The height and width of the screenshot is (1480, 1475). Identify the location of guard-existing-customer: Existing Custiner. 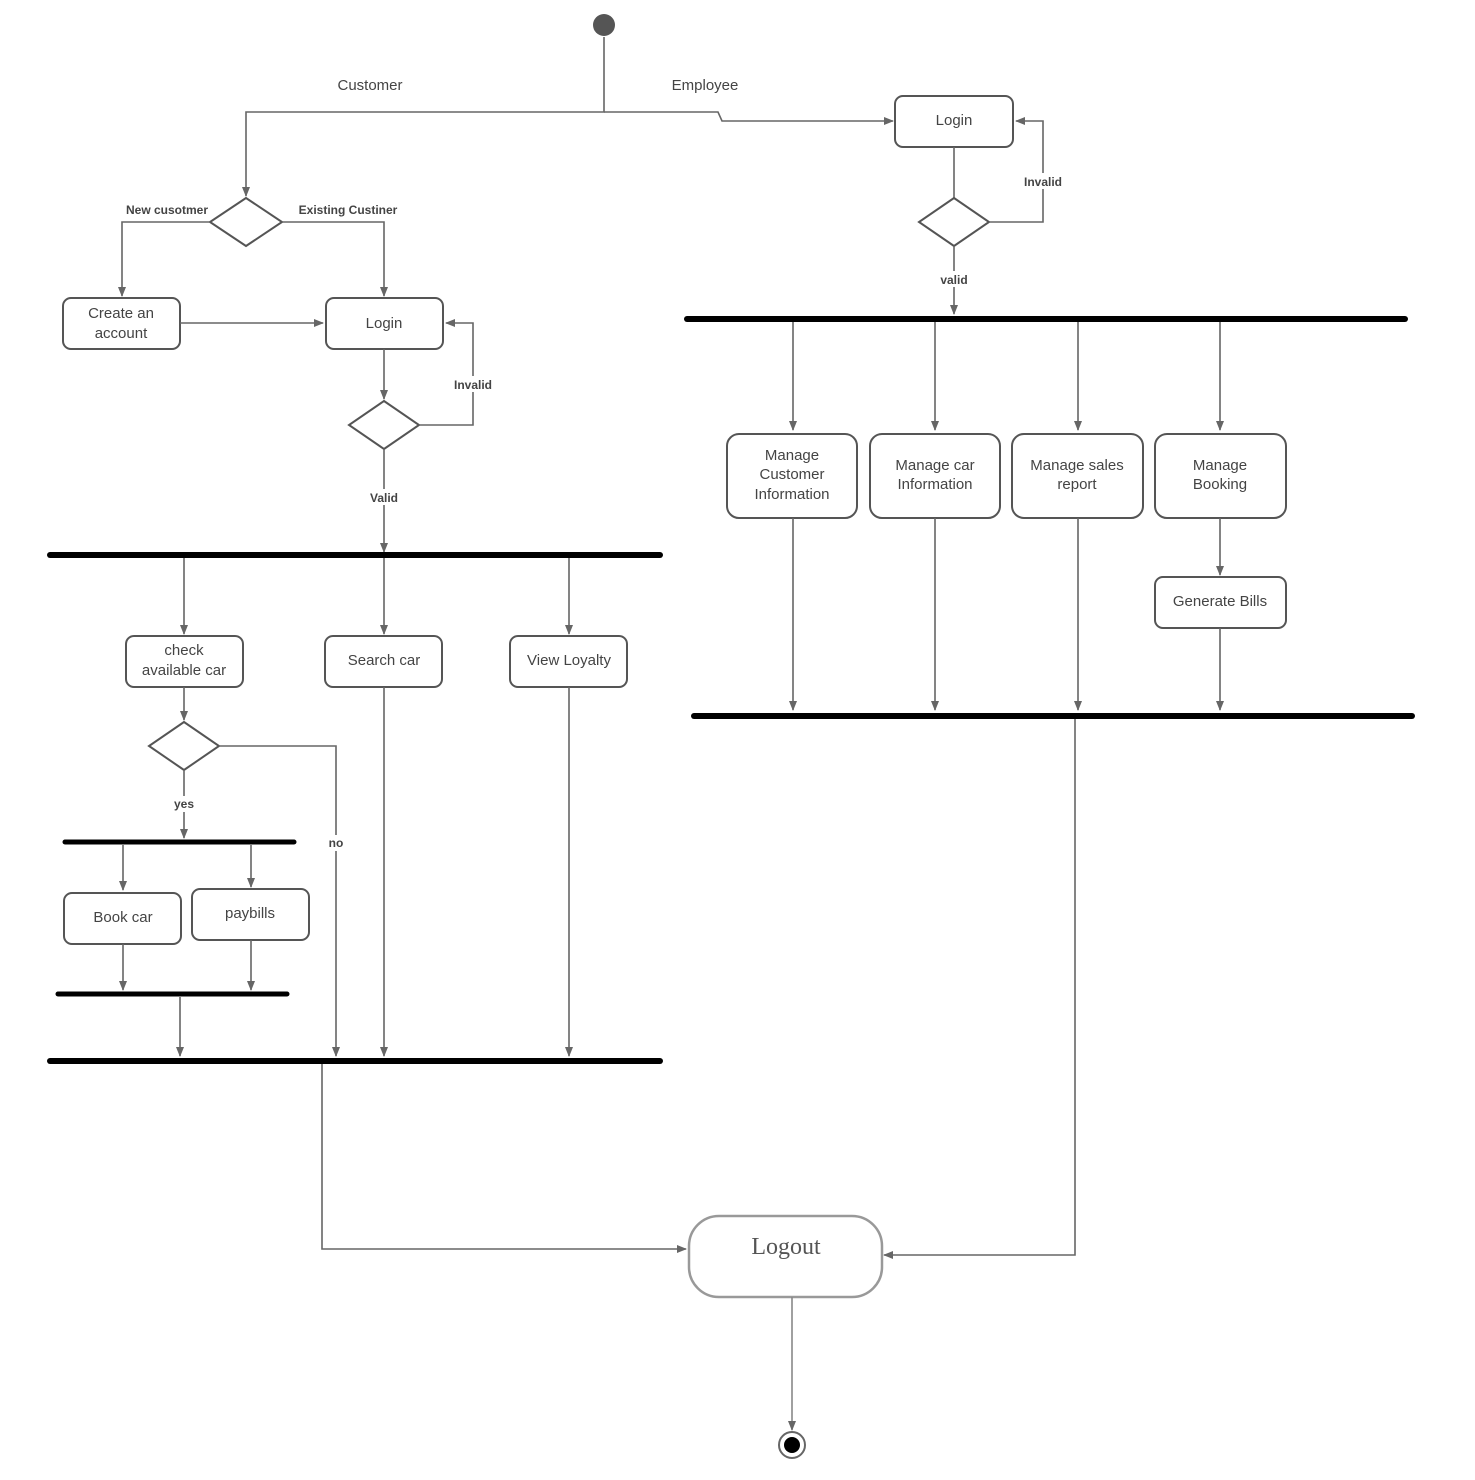
(348, 210).